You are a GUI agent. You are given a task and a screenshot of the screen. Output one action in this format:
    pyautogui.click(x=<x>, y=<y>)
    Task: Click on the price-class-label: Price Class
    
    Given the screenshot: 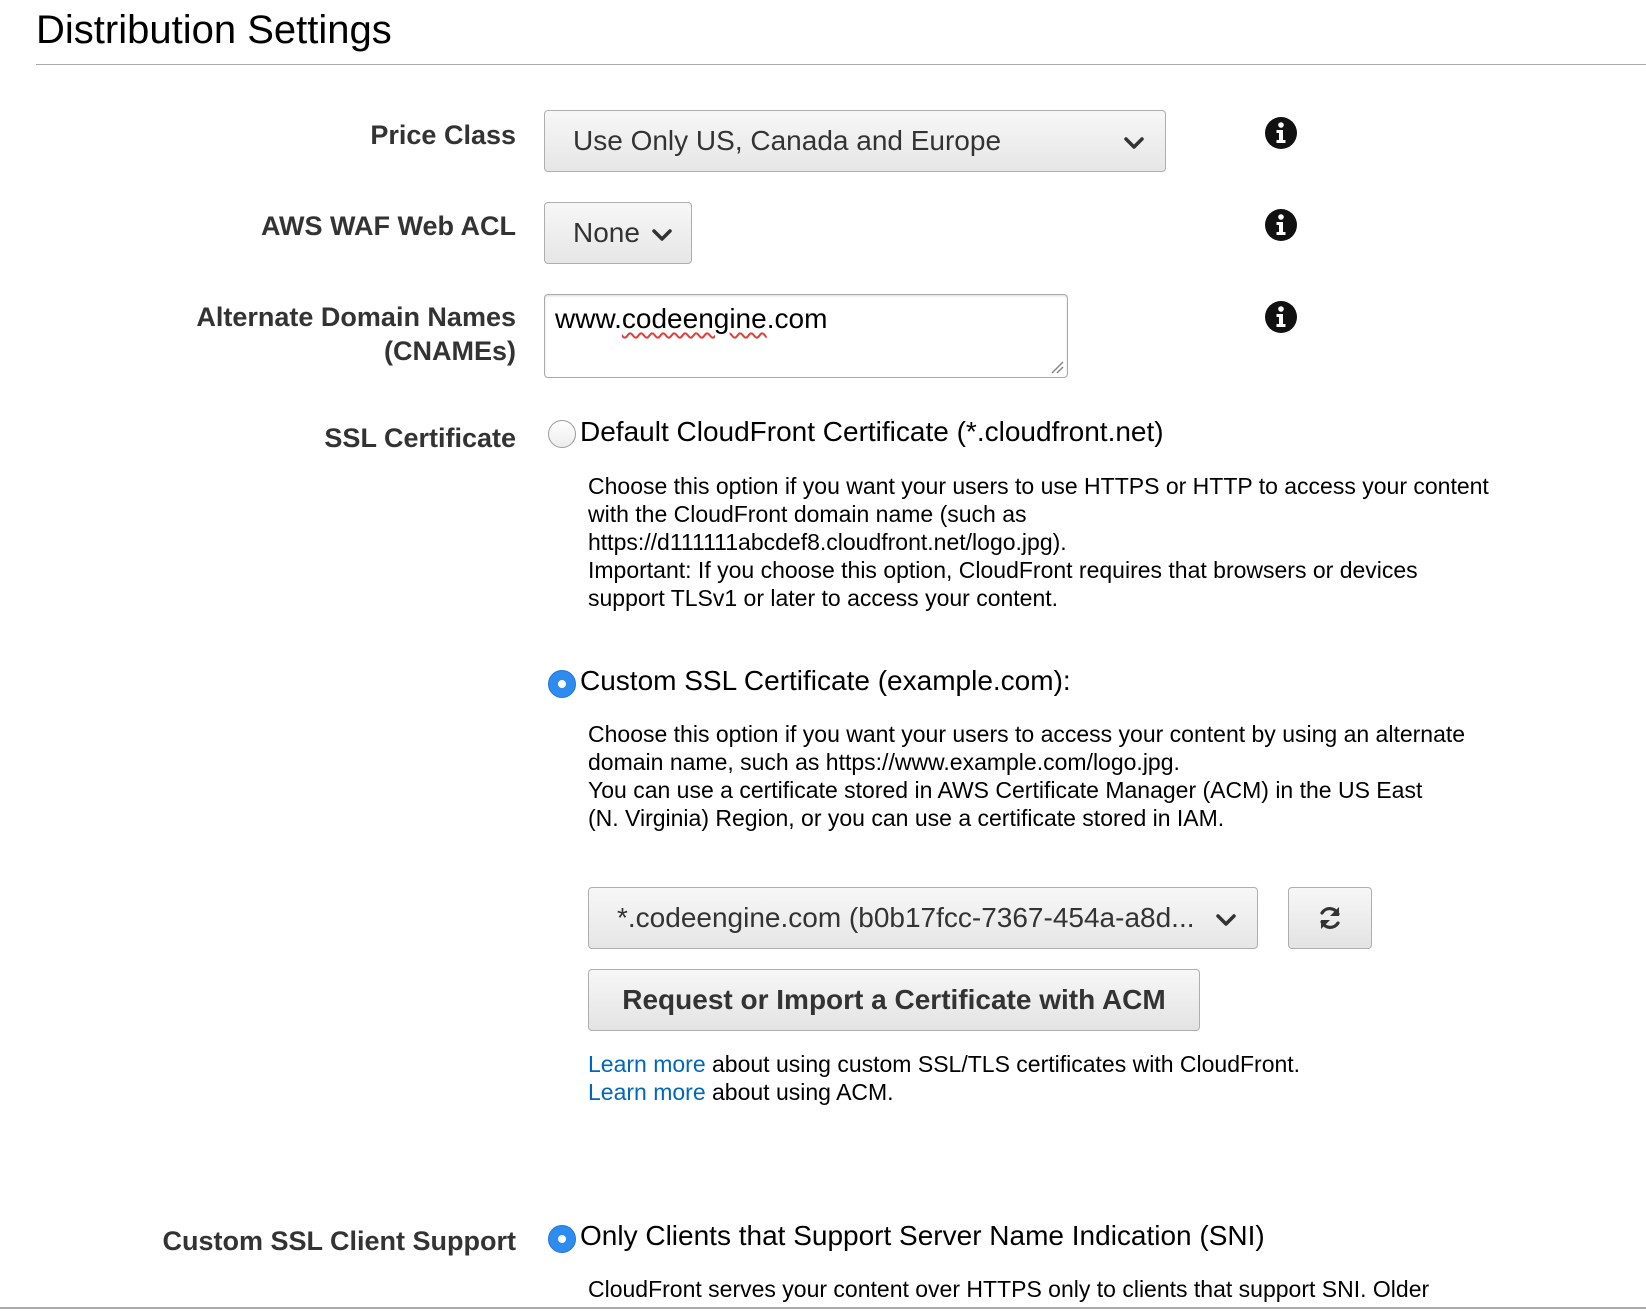 What is the action you would take?
    pyautogui.click(x=443, y=135)
    